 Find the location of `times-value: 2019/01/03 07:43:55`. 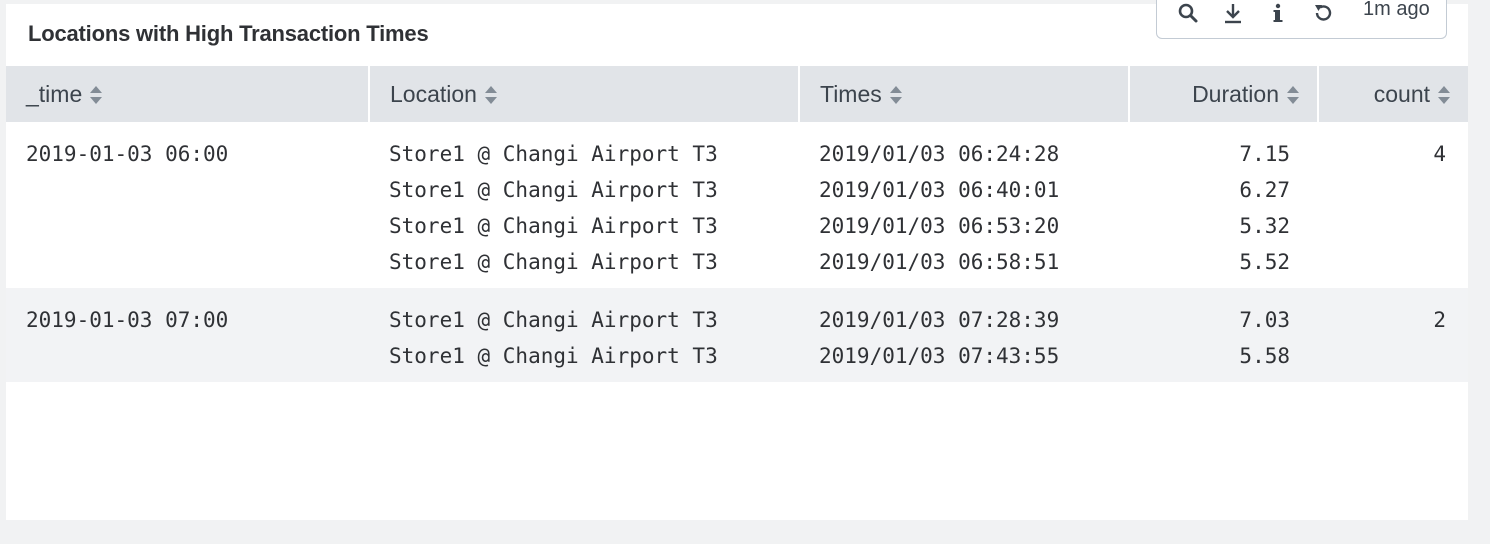

times-value: 2019/01/03 07:43:55 is located at coordinates (939, 356).